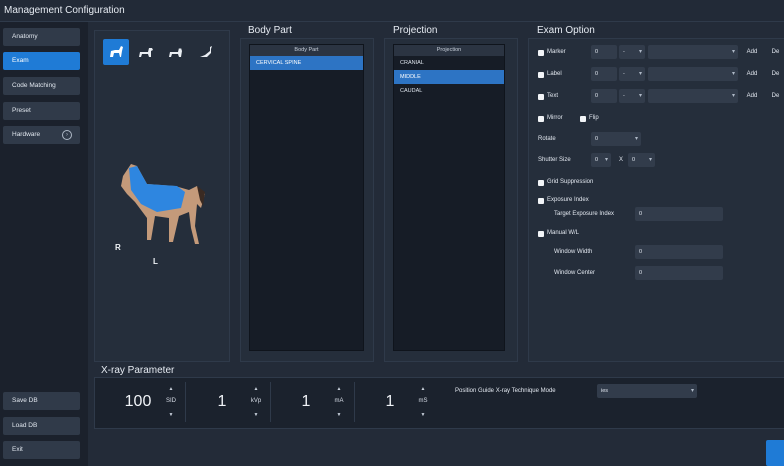  Describe the element at coordinates (415, 30) in the screenshot. I see `projection-title: Projection` at that location.